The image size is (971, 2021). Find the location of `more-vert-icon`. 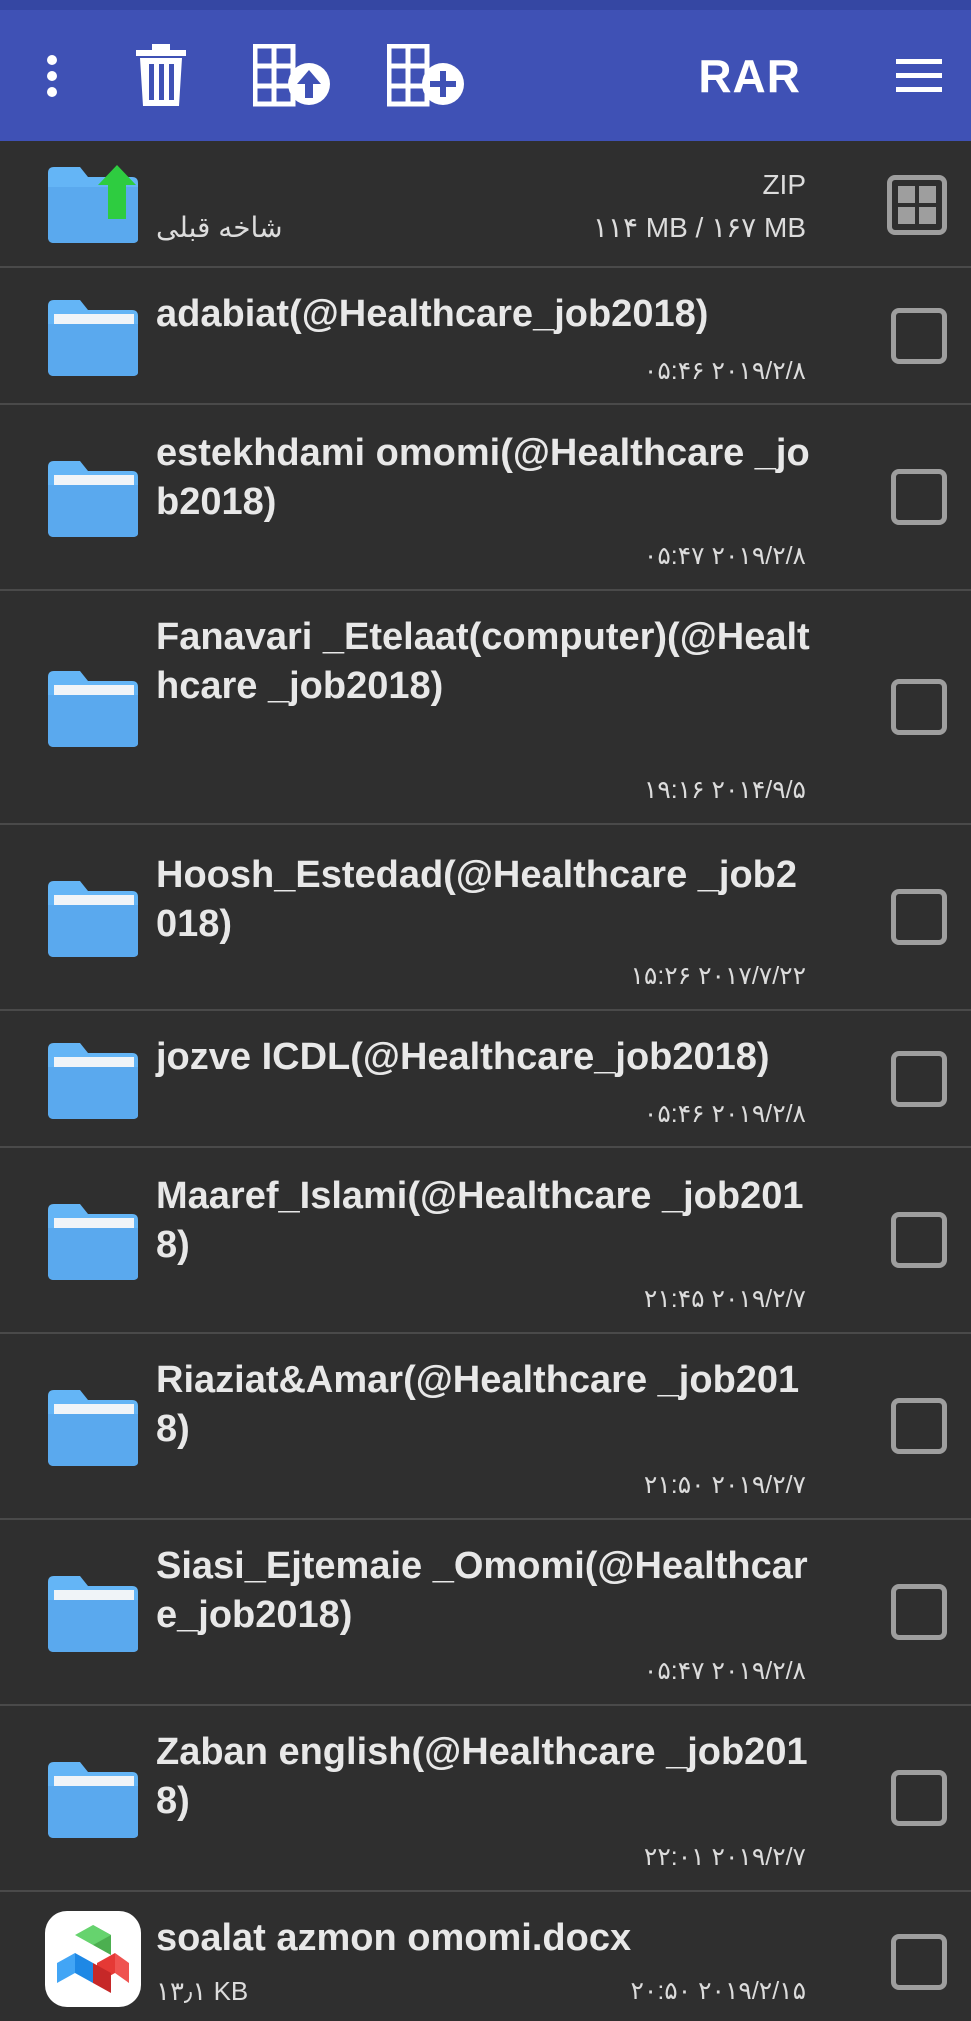

more-vert-icon is located at coordinates (52, 75).